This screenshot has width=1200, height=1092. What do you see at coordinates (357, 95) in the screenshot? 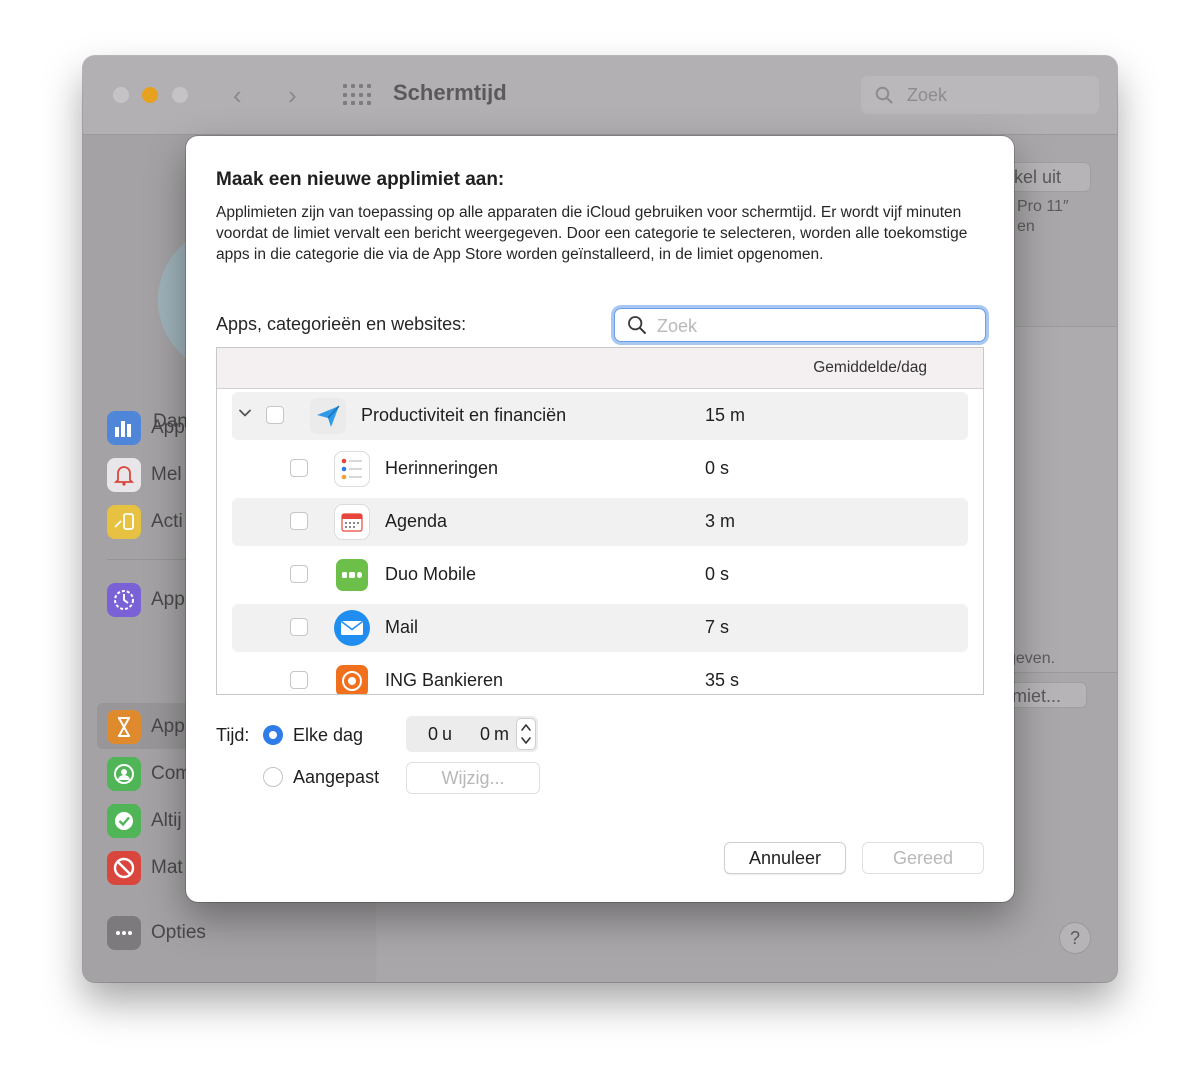
I see `show-all-grid-icon` at bounding box center [357, 95].